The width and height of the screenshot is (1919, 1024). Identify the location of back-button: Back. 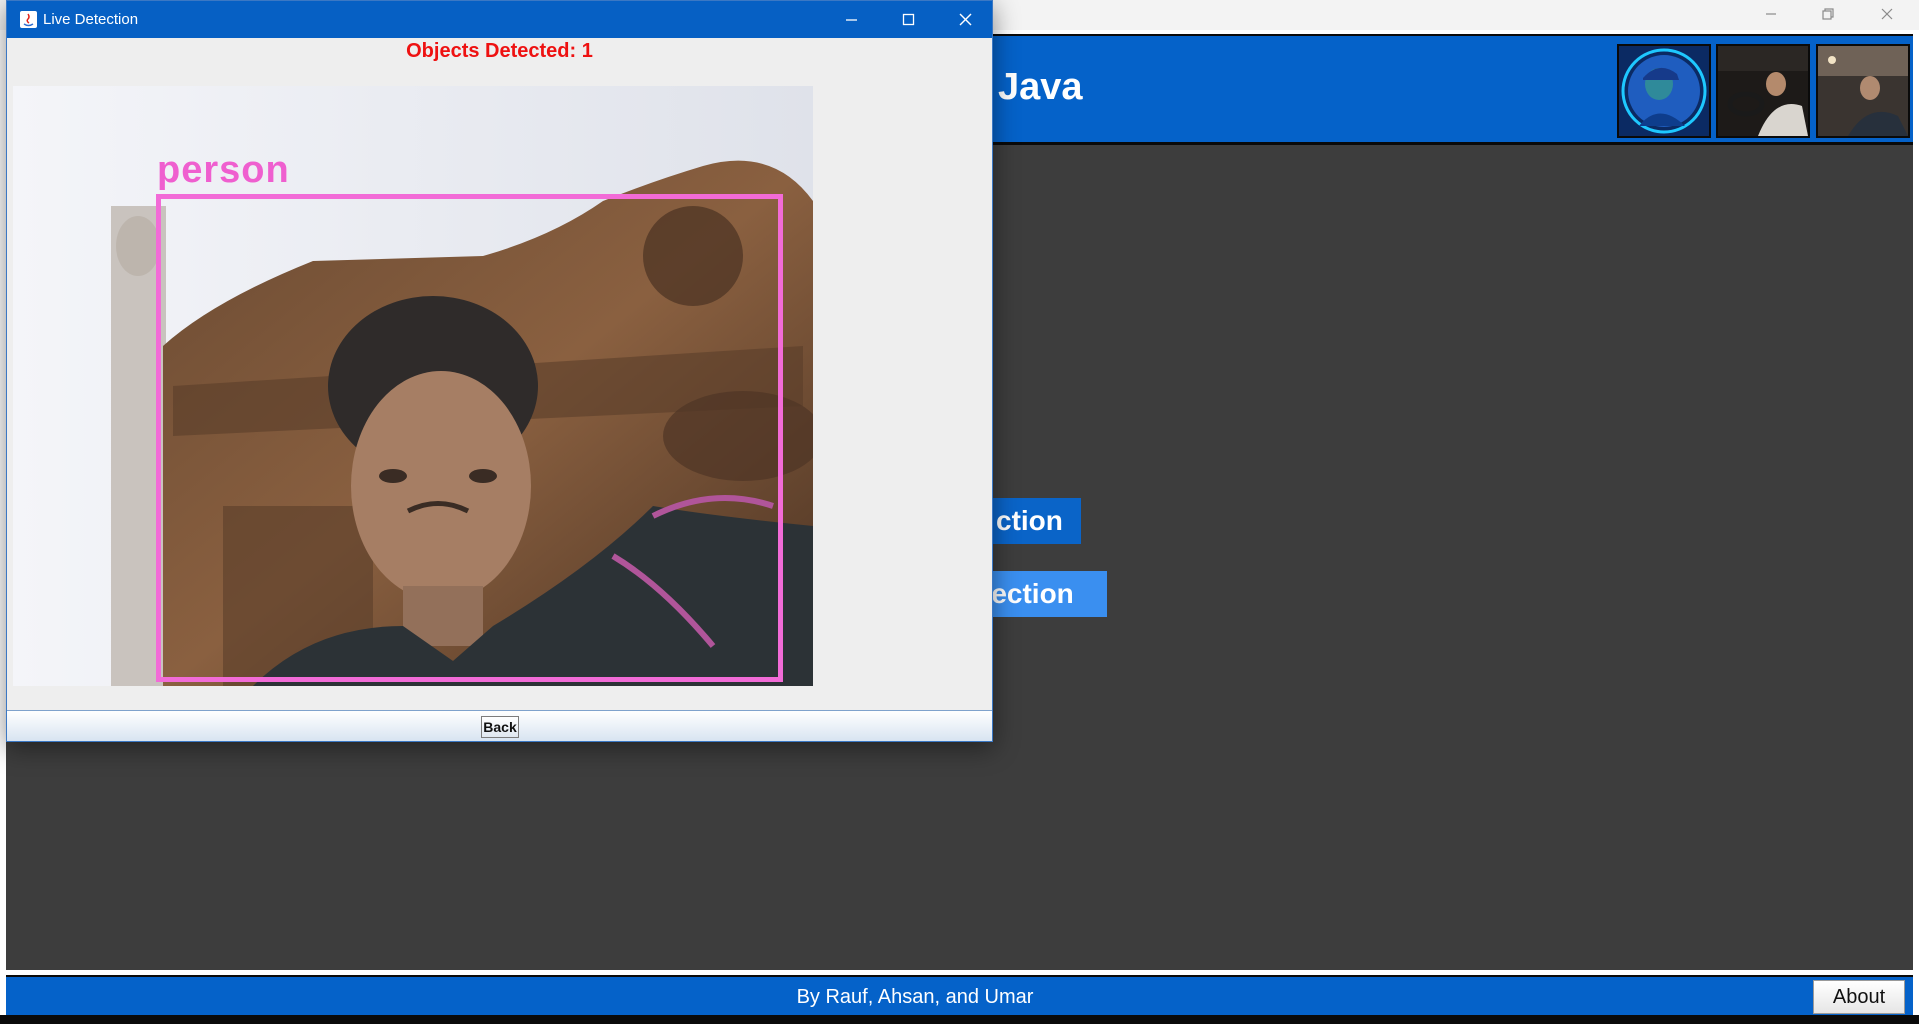
(500, 727).